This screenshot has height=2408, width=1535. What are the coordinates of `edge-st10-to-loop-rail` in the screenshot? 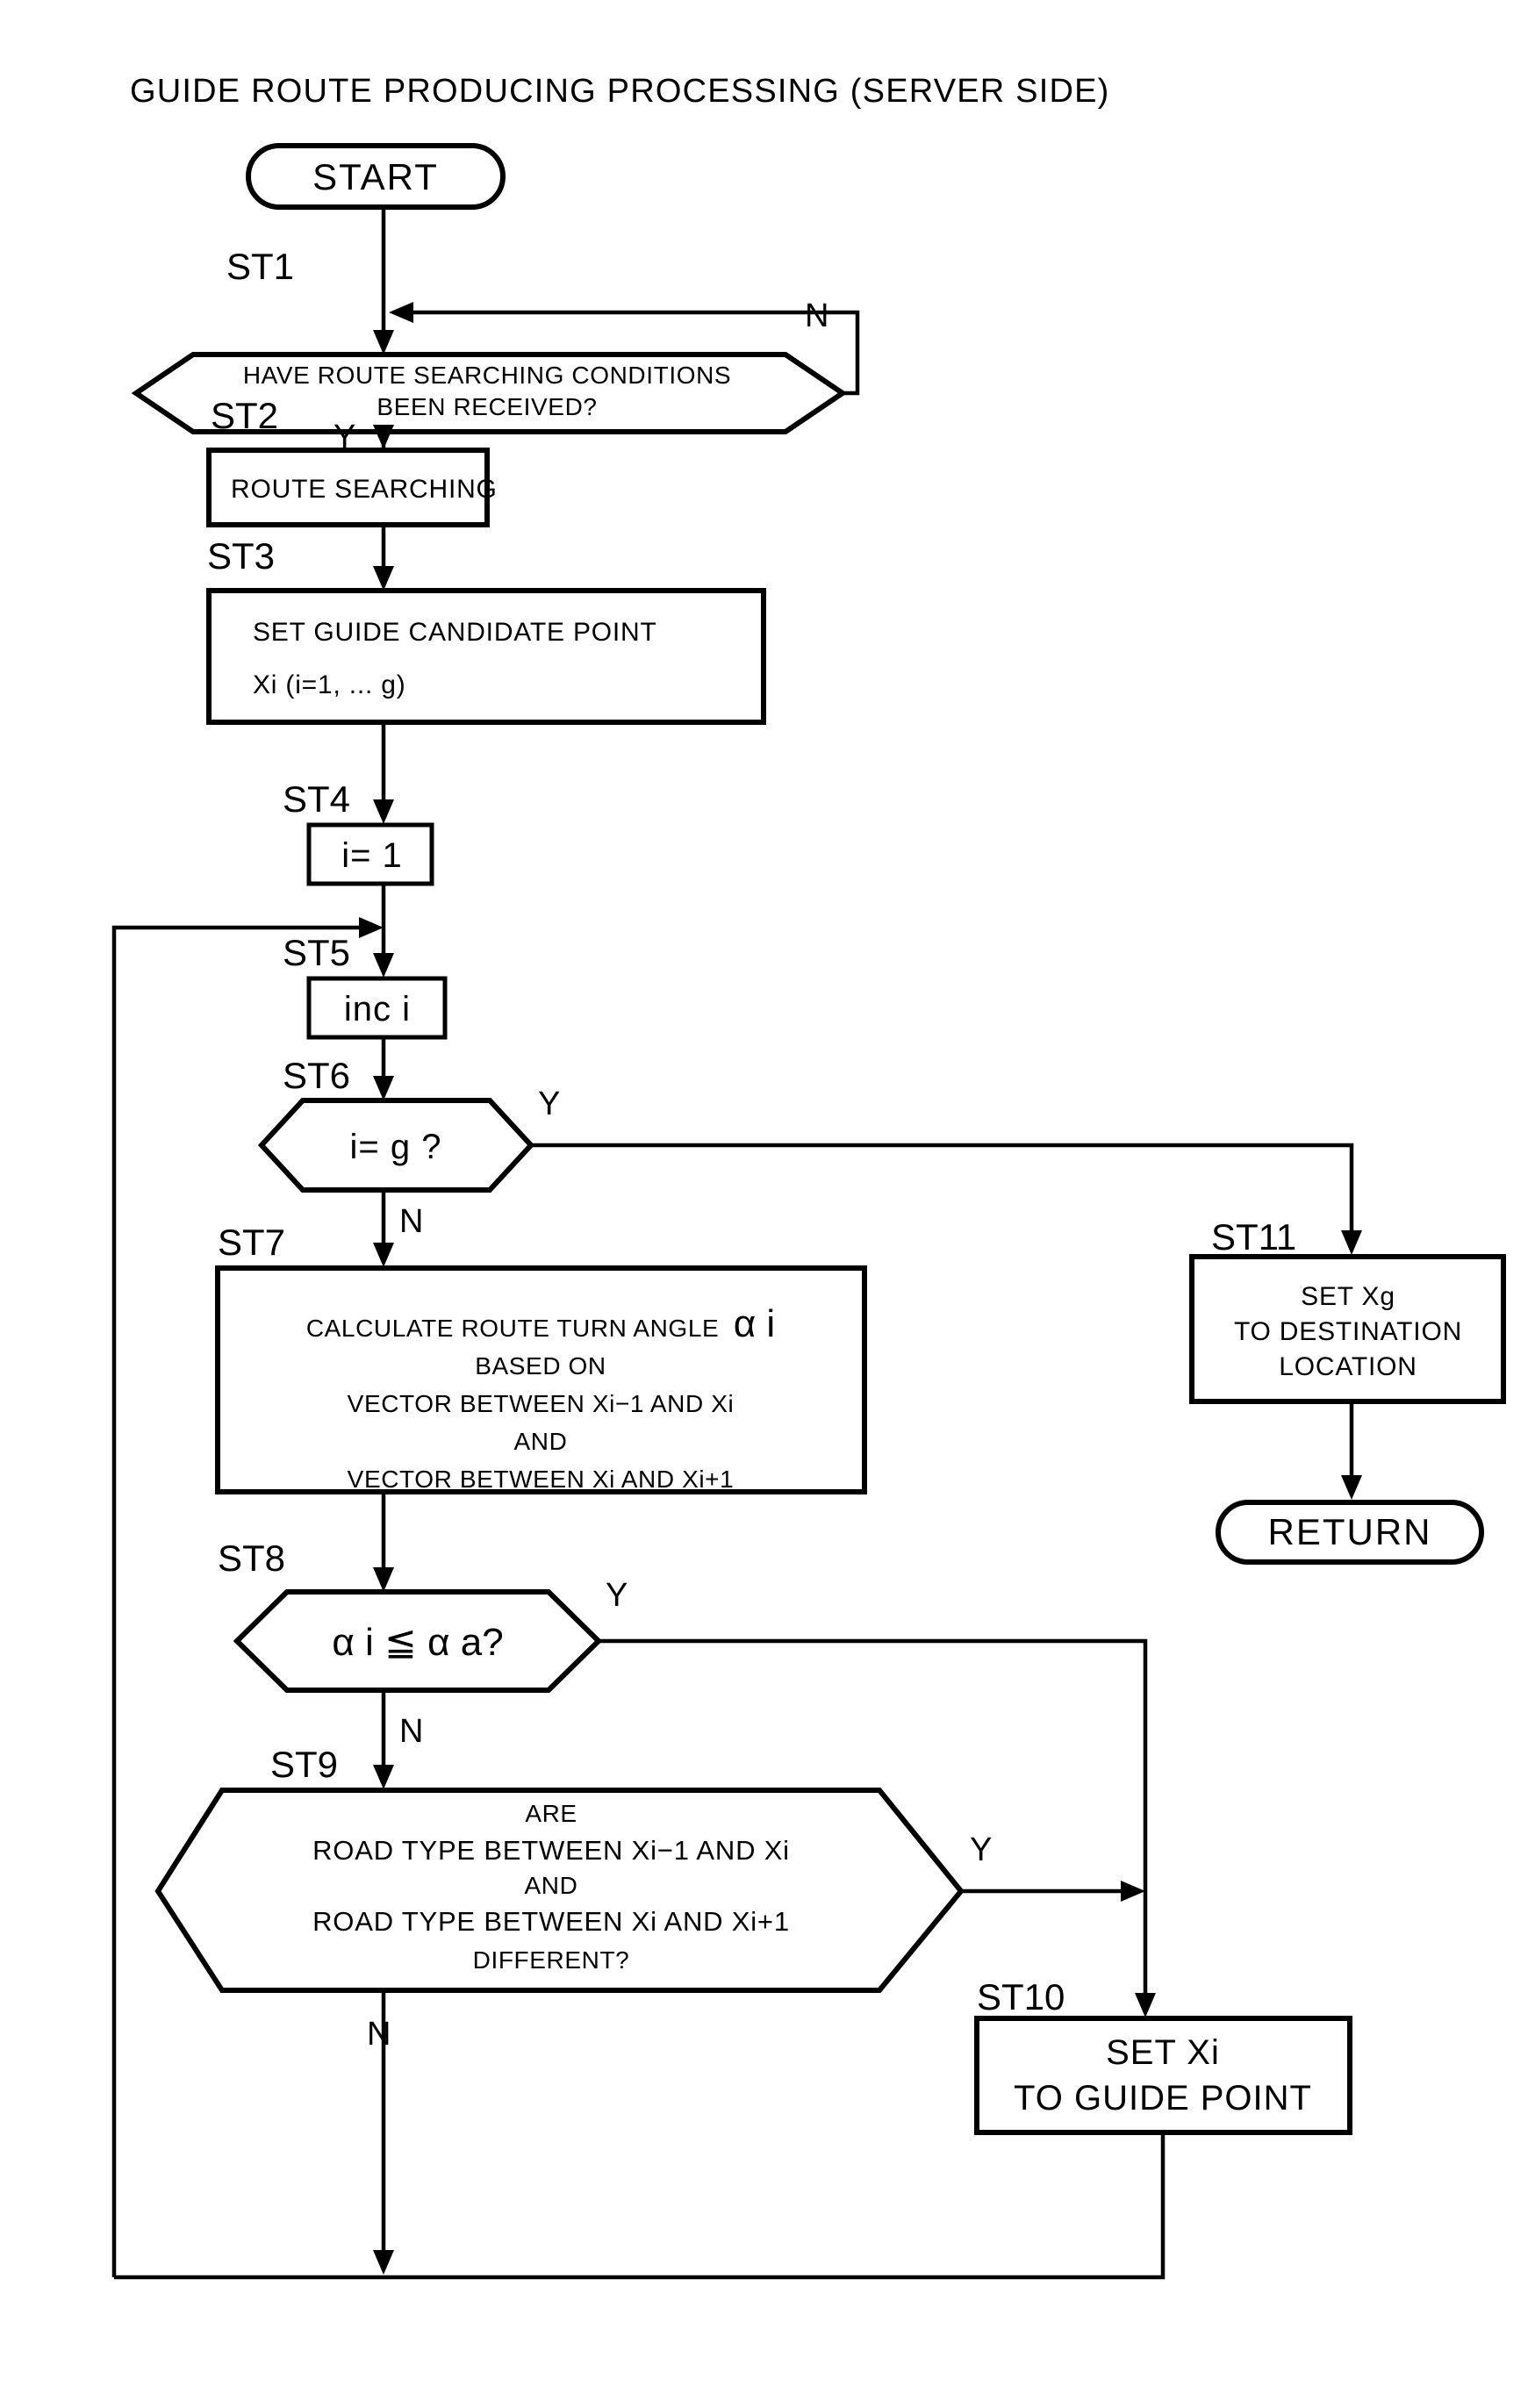 It's located at (640, 2206).